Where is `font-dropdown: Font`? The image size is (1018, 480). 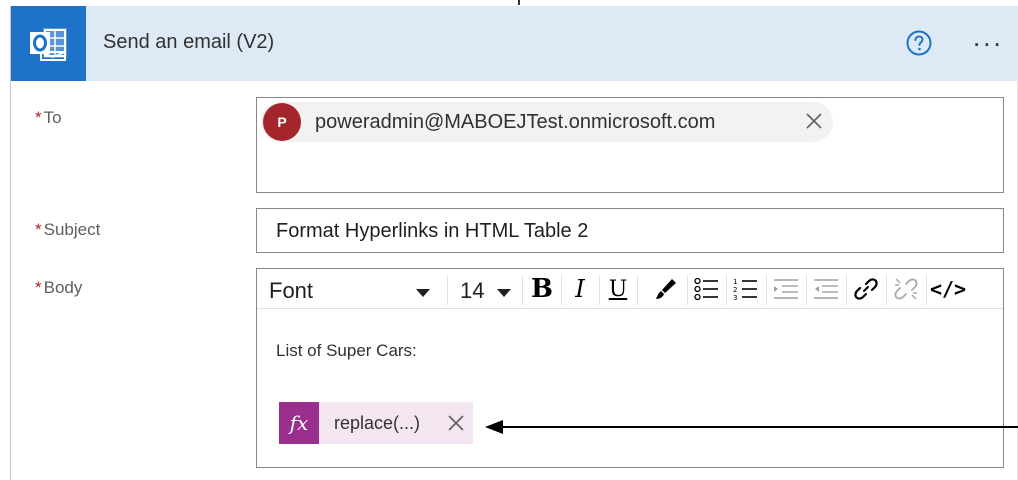 font-dropdown: Font is located at coordinates (291, 291).